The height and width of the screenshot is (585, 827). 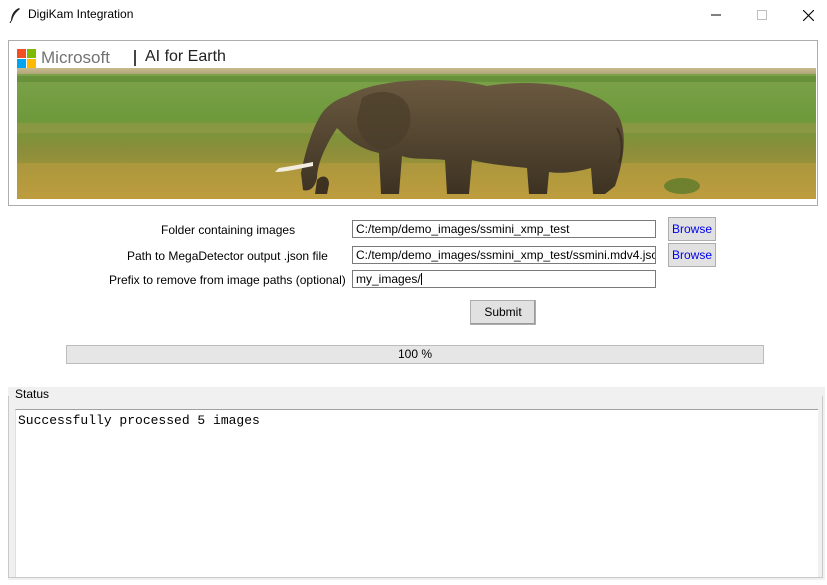 I want to click on feather-icon, so click(x=14, y=15).